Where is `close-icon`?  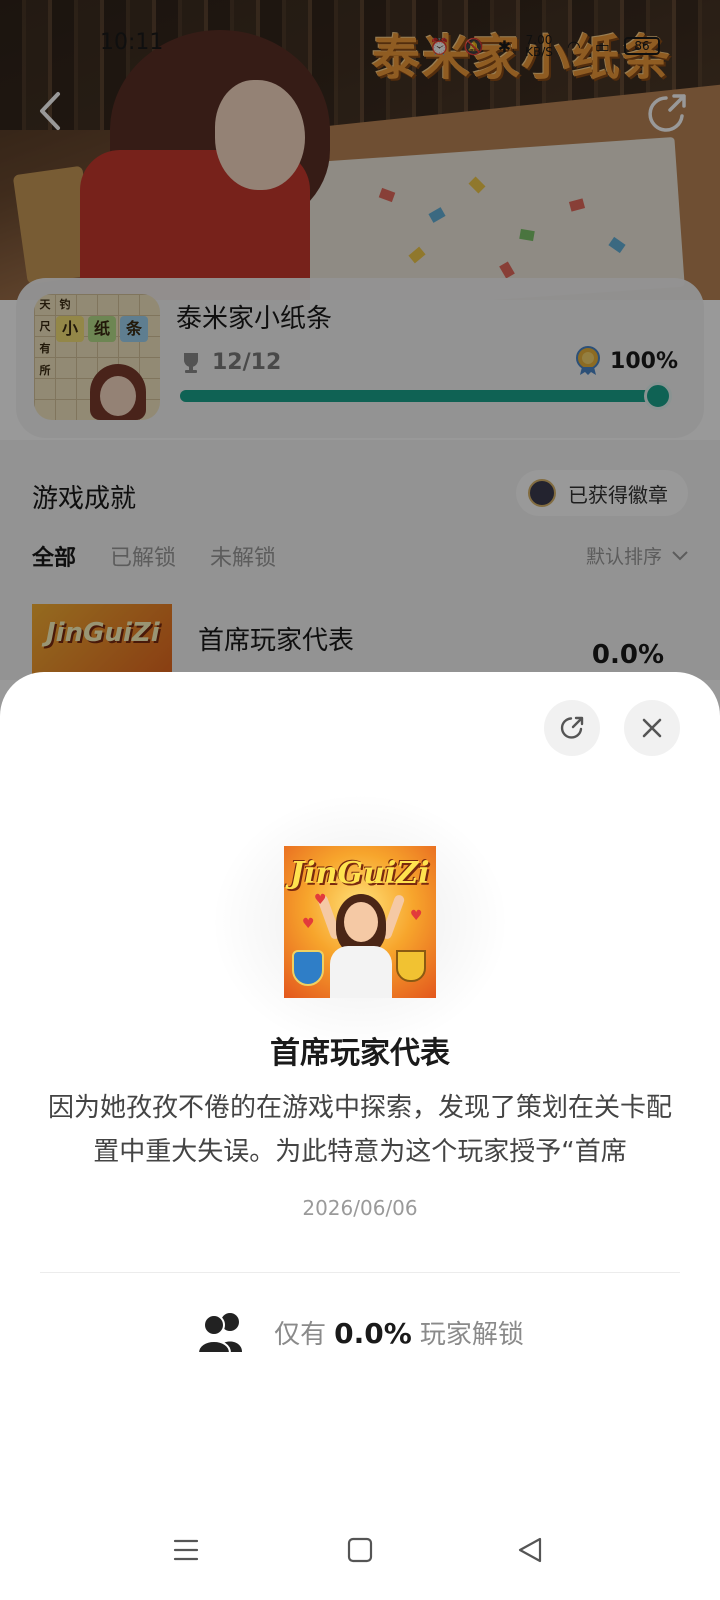
close-icon is located at coordinates (652, 728).